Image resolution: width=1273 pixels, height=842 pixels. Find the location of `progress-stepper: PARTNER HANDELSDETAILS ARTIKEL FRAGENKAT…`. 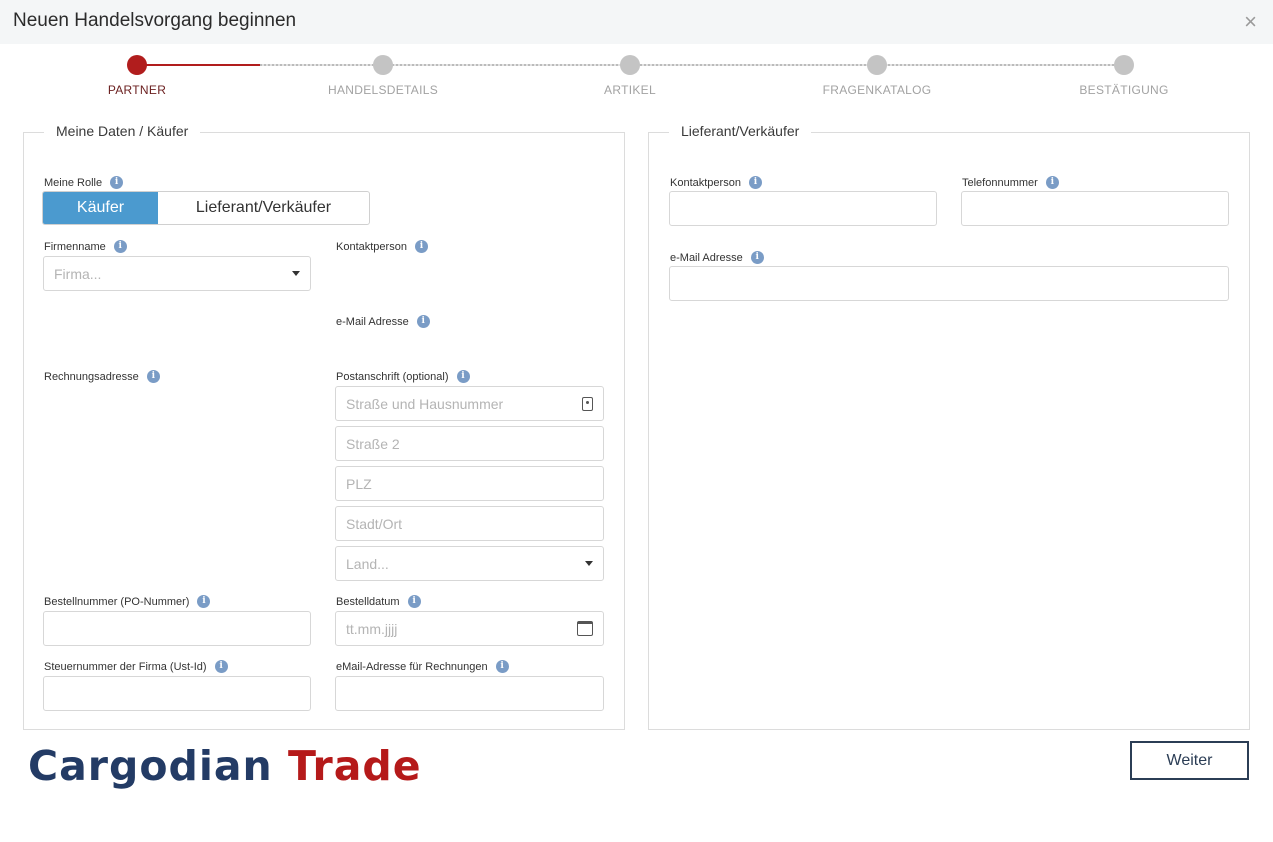

progress-stepper: PARTNER HANDELSDETAILS ARTIKEL FRAGENKAT… is located at coordinates (636, 77).